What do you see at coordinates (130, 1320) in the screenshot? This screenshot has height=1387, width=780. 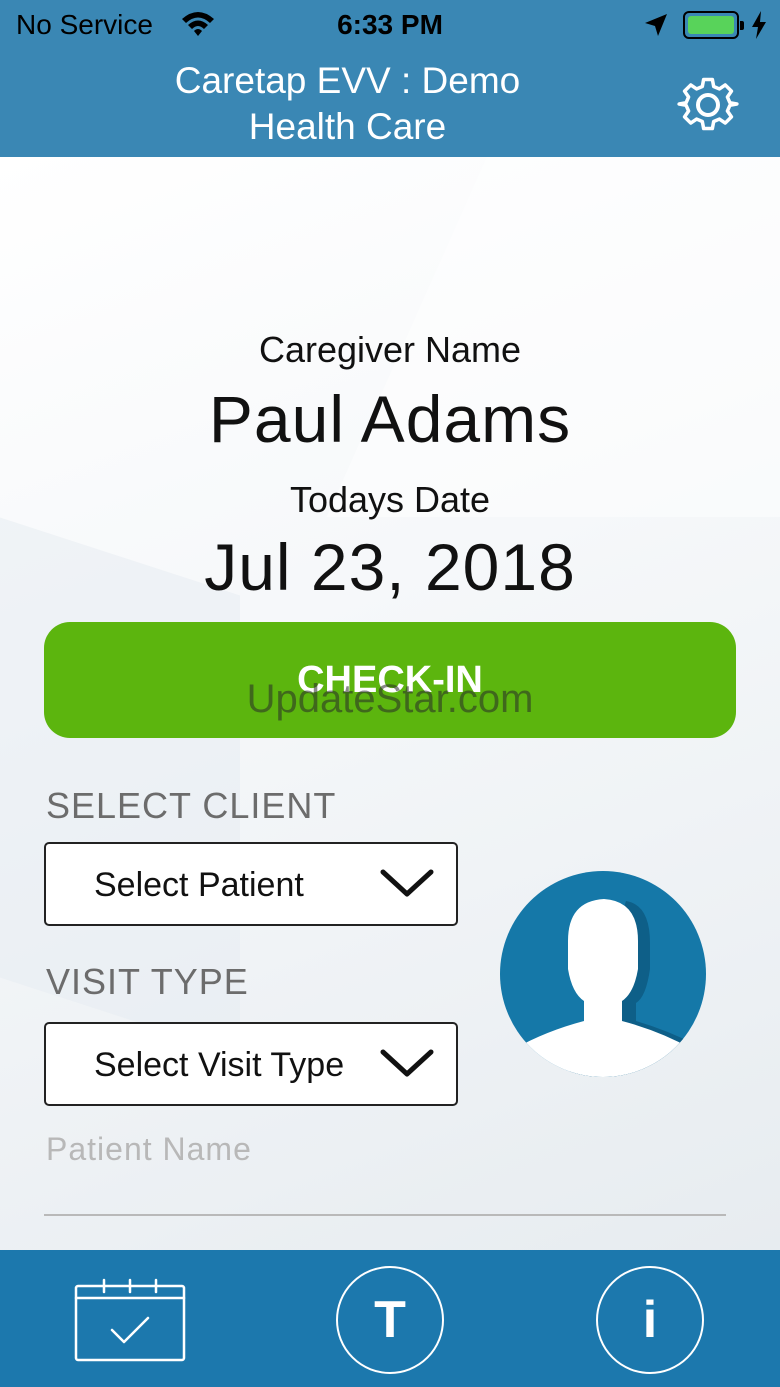 I see `calendar-check-icon` at bounding box center [130, 1320].